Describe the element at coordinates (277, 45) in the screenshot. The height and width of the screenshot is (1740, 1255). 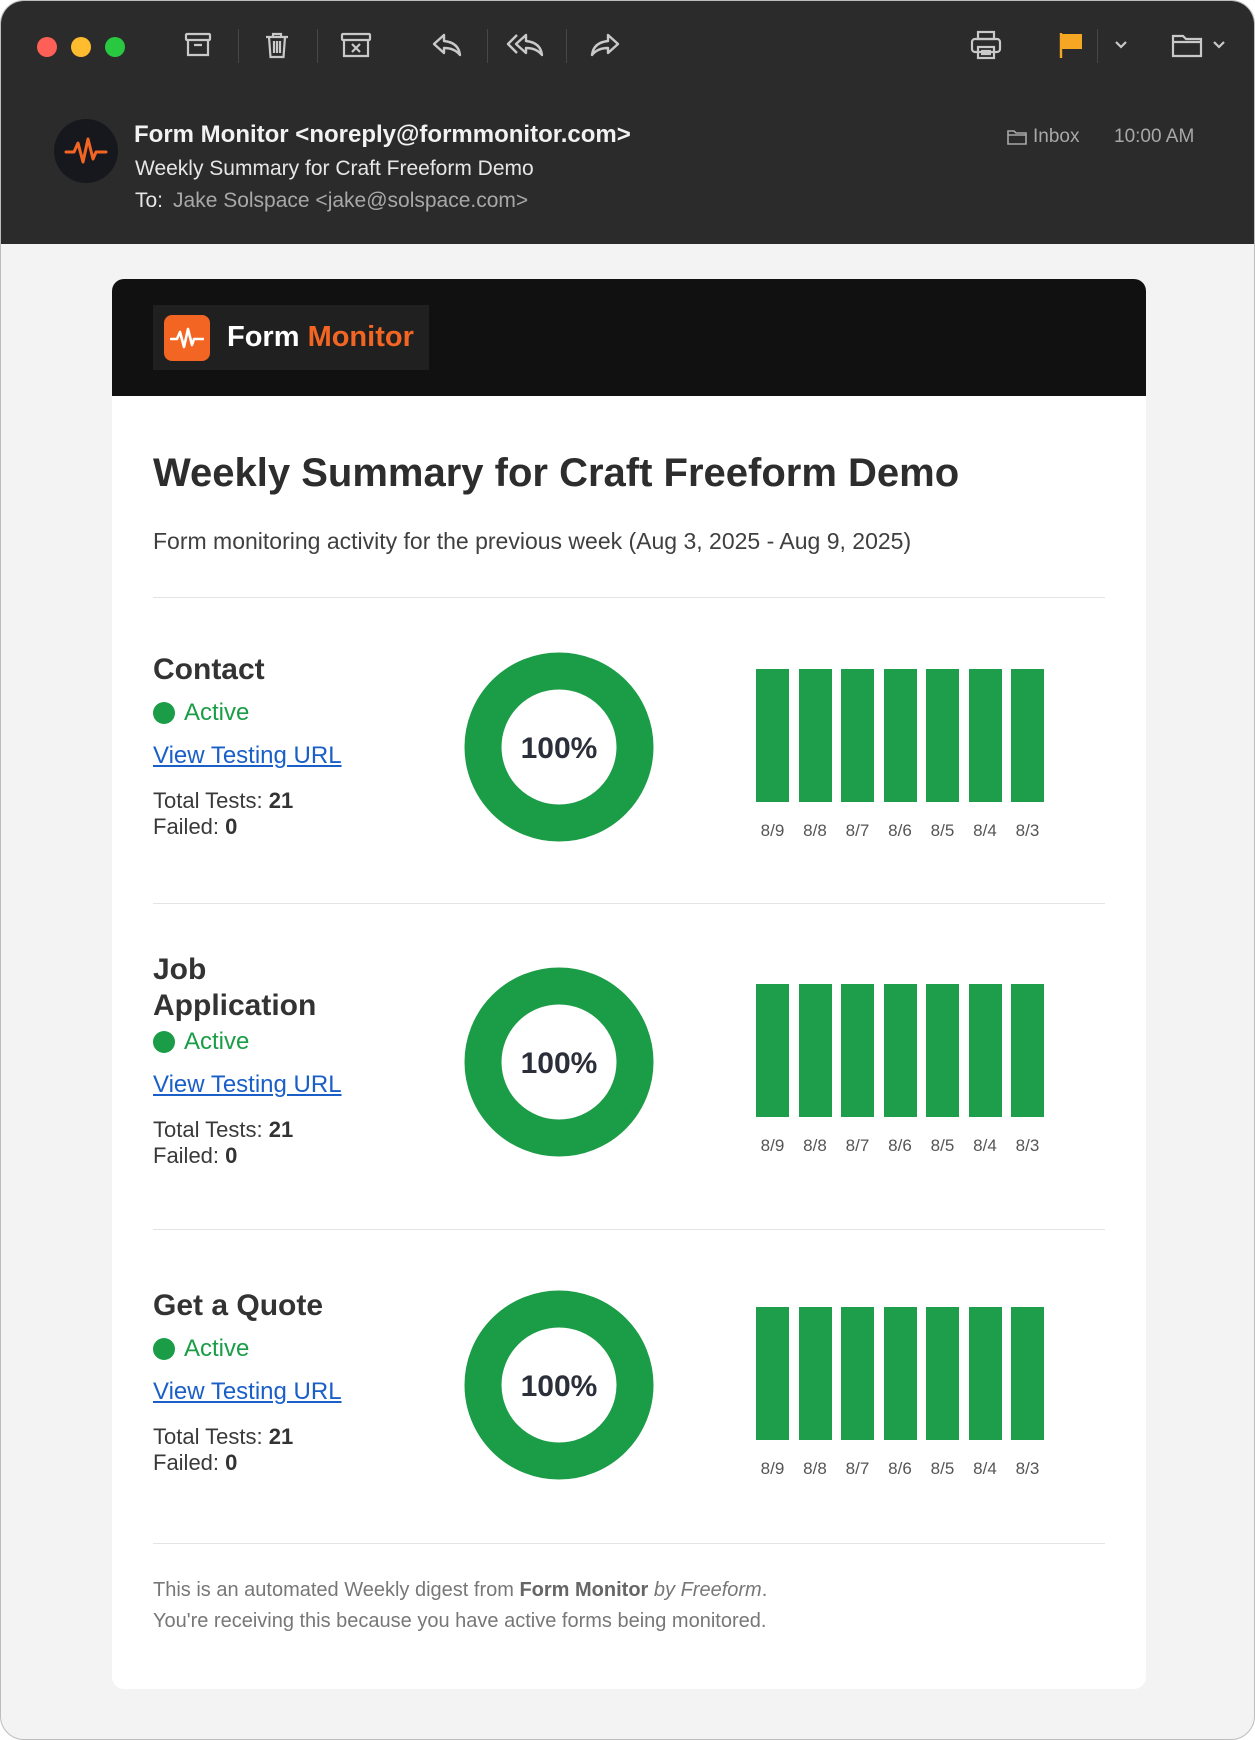
I see `trash-icon` at that location.